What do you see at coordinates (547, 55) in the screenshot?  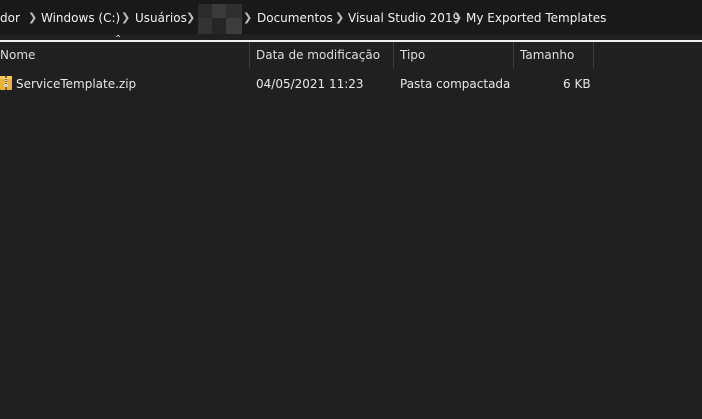 I see `column-header-size: Tamanho` at bounding box center [547, 55].